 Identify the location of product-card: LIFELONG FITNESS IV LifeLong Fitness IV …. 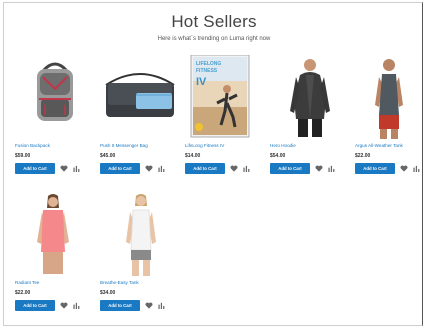
(225, 122).